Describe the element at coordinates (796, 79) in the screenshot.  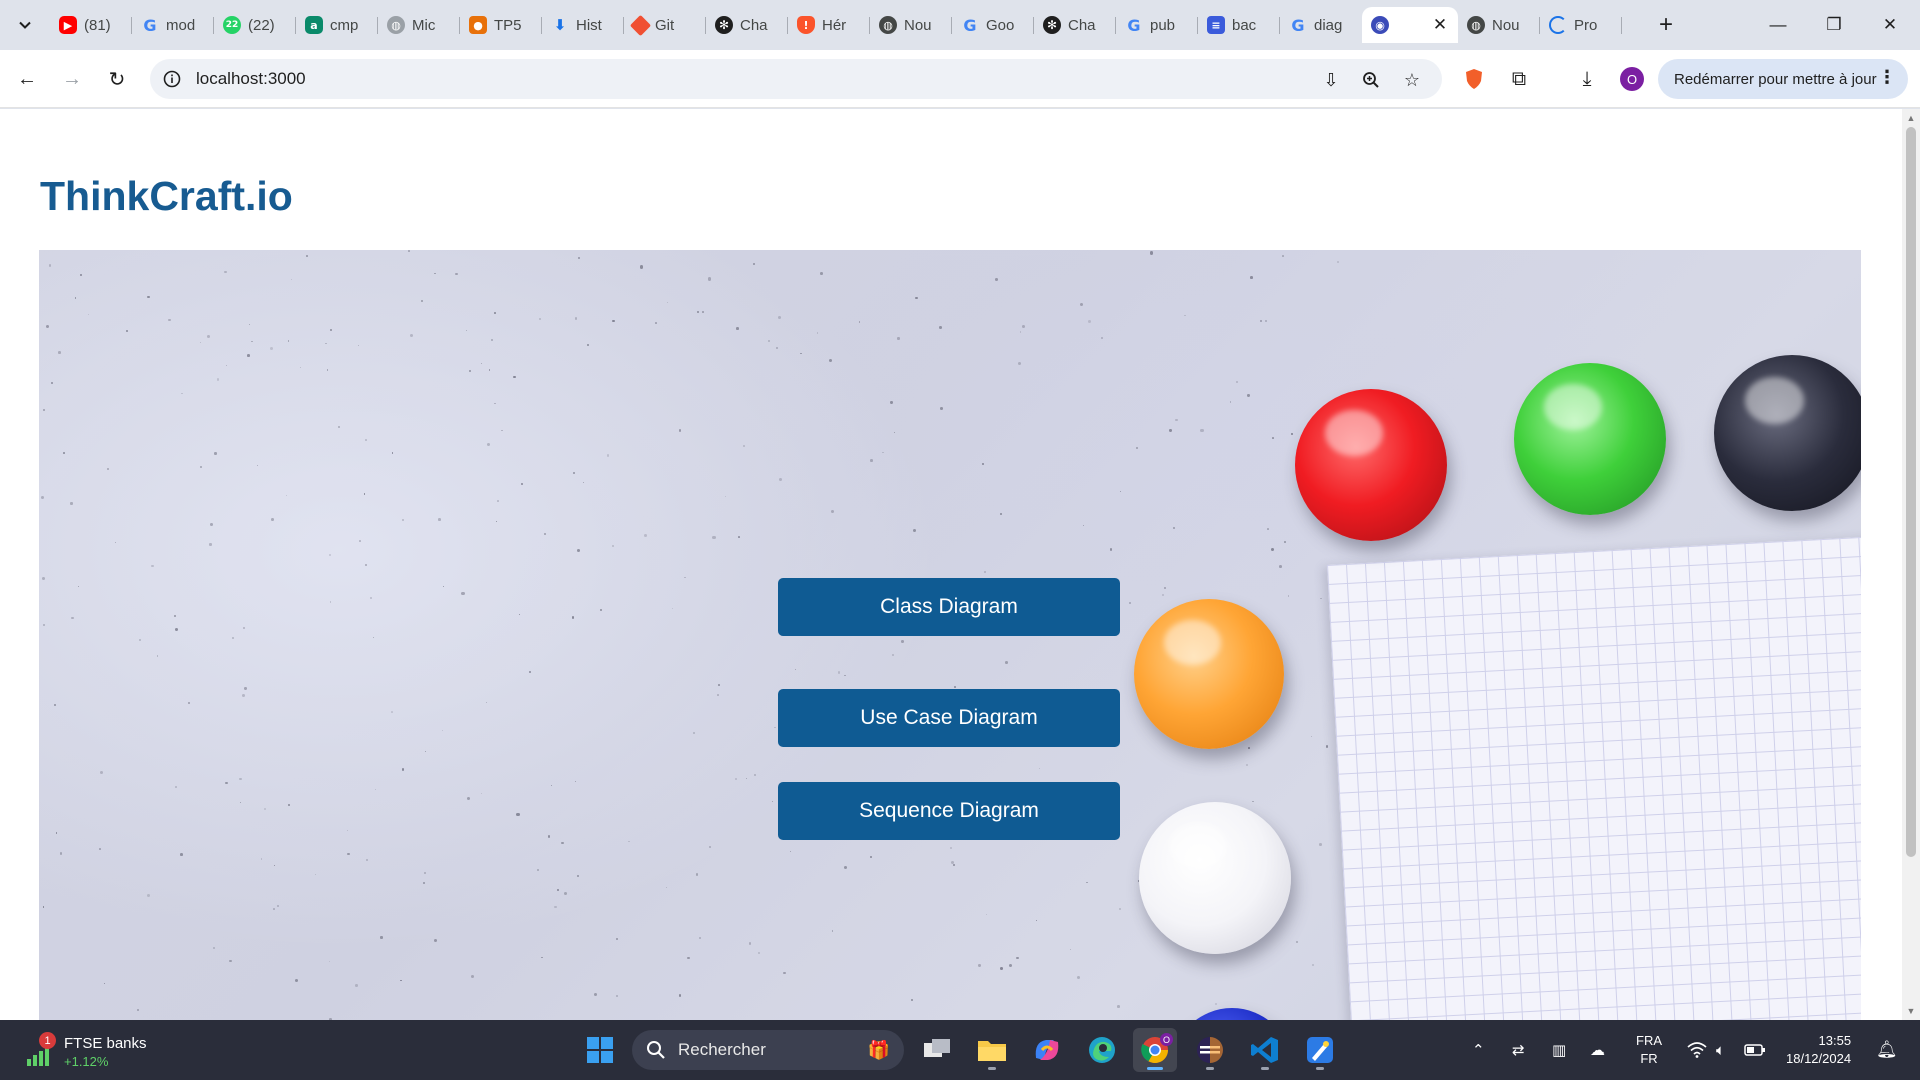
I see `address-bar: localhost:3000 ⇩ ☆` at that location.